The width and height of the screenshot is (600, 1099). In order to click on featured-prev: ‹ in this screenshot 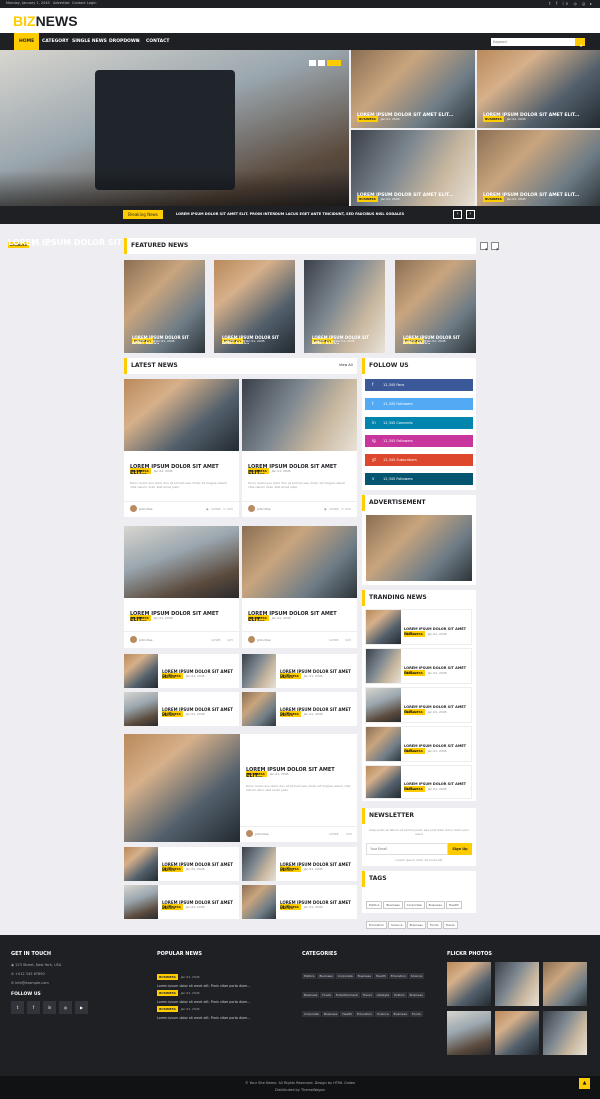, I will do `click(484, 247)`.